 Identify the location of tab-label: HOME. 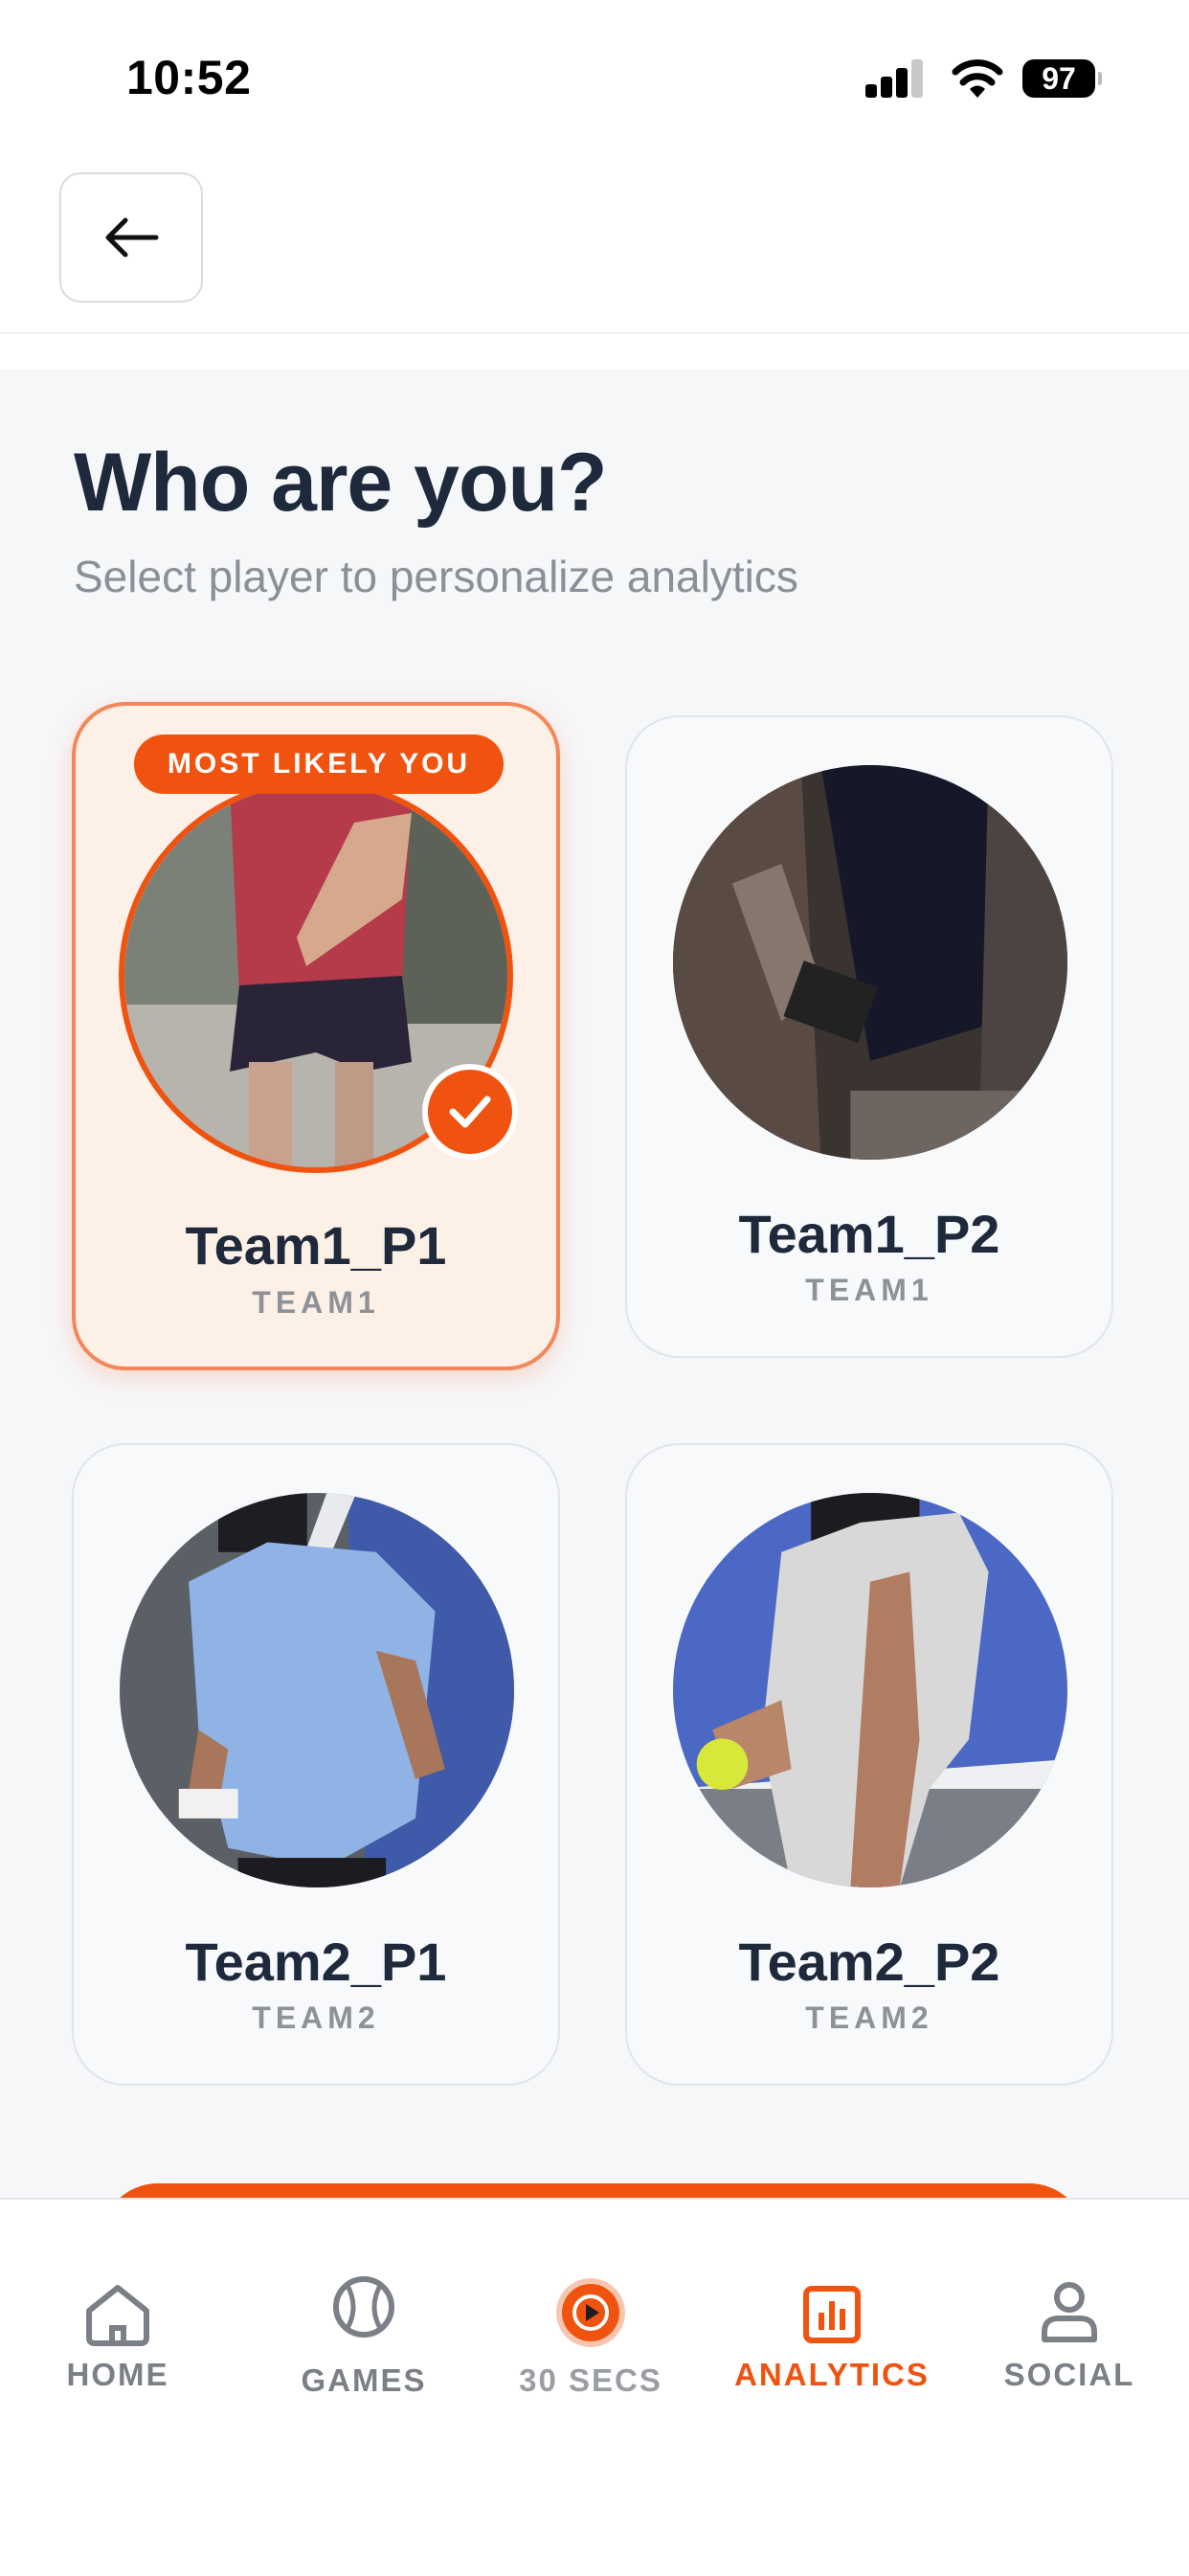
(117, 2374).